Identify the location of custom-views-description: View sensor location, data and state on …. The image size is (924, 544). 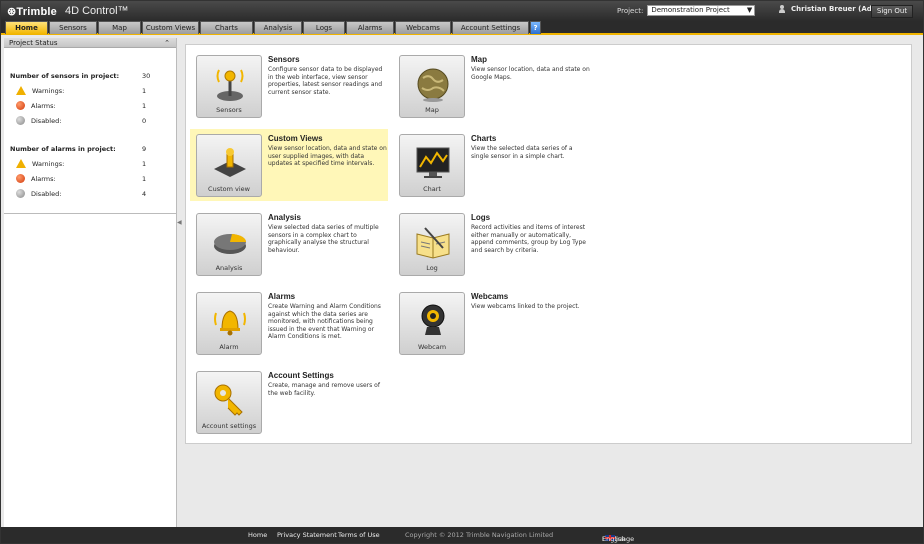
(327, 156).